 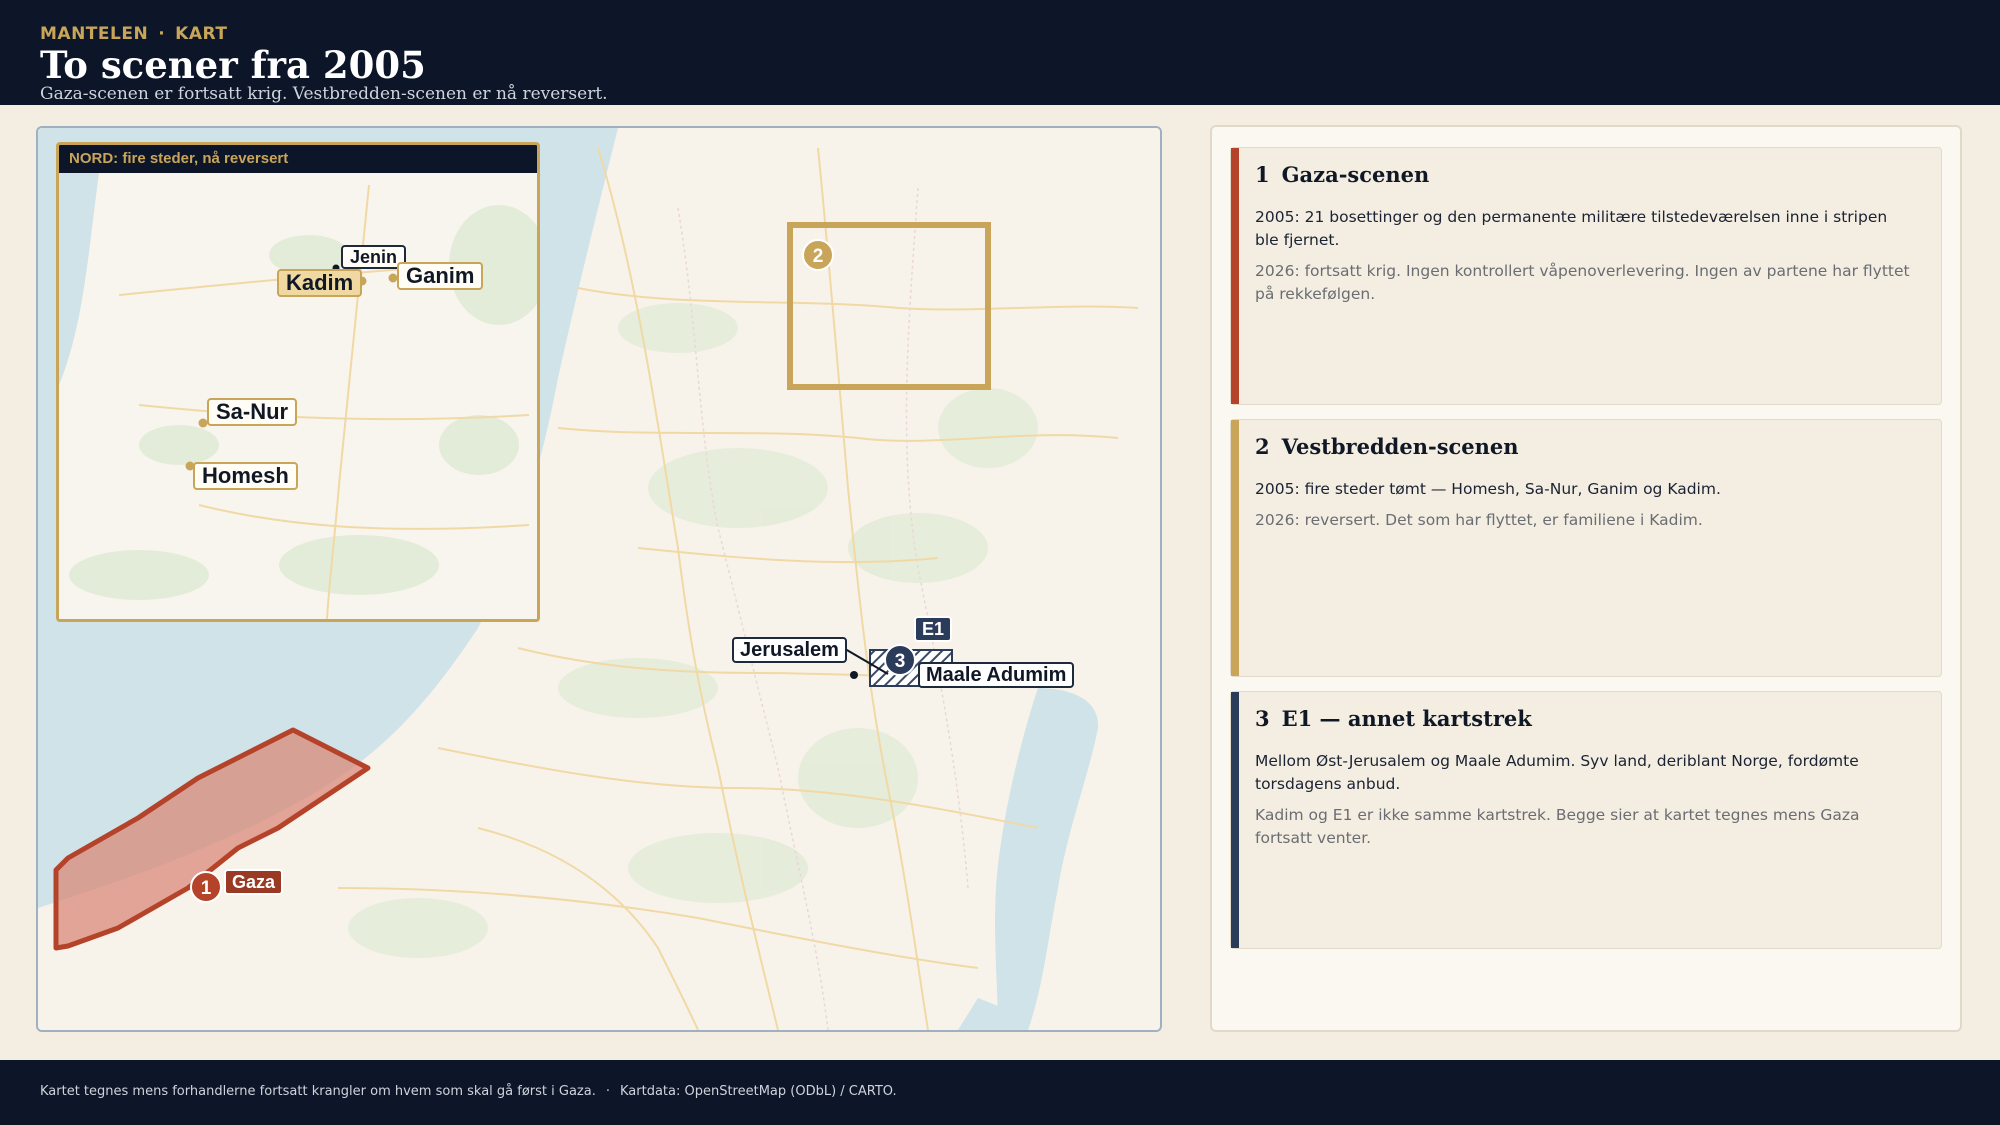 What do you see at coordinates (94, 34) in the screenshot?
I see `kicker-section: MANTELEN` at bounding box center [94, 34].